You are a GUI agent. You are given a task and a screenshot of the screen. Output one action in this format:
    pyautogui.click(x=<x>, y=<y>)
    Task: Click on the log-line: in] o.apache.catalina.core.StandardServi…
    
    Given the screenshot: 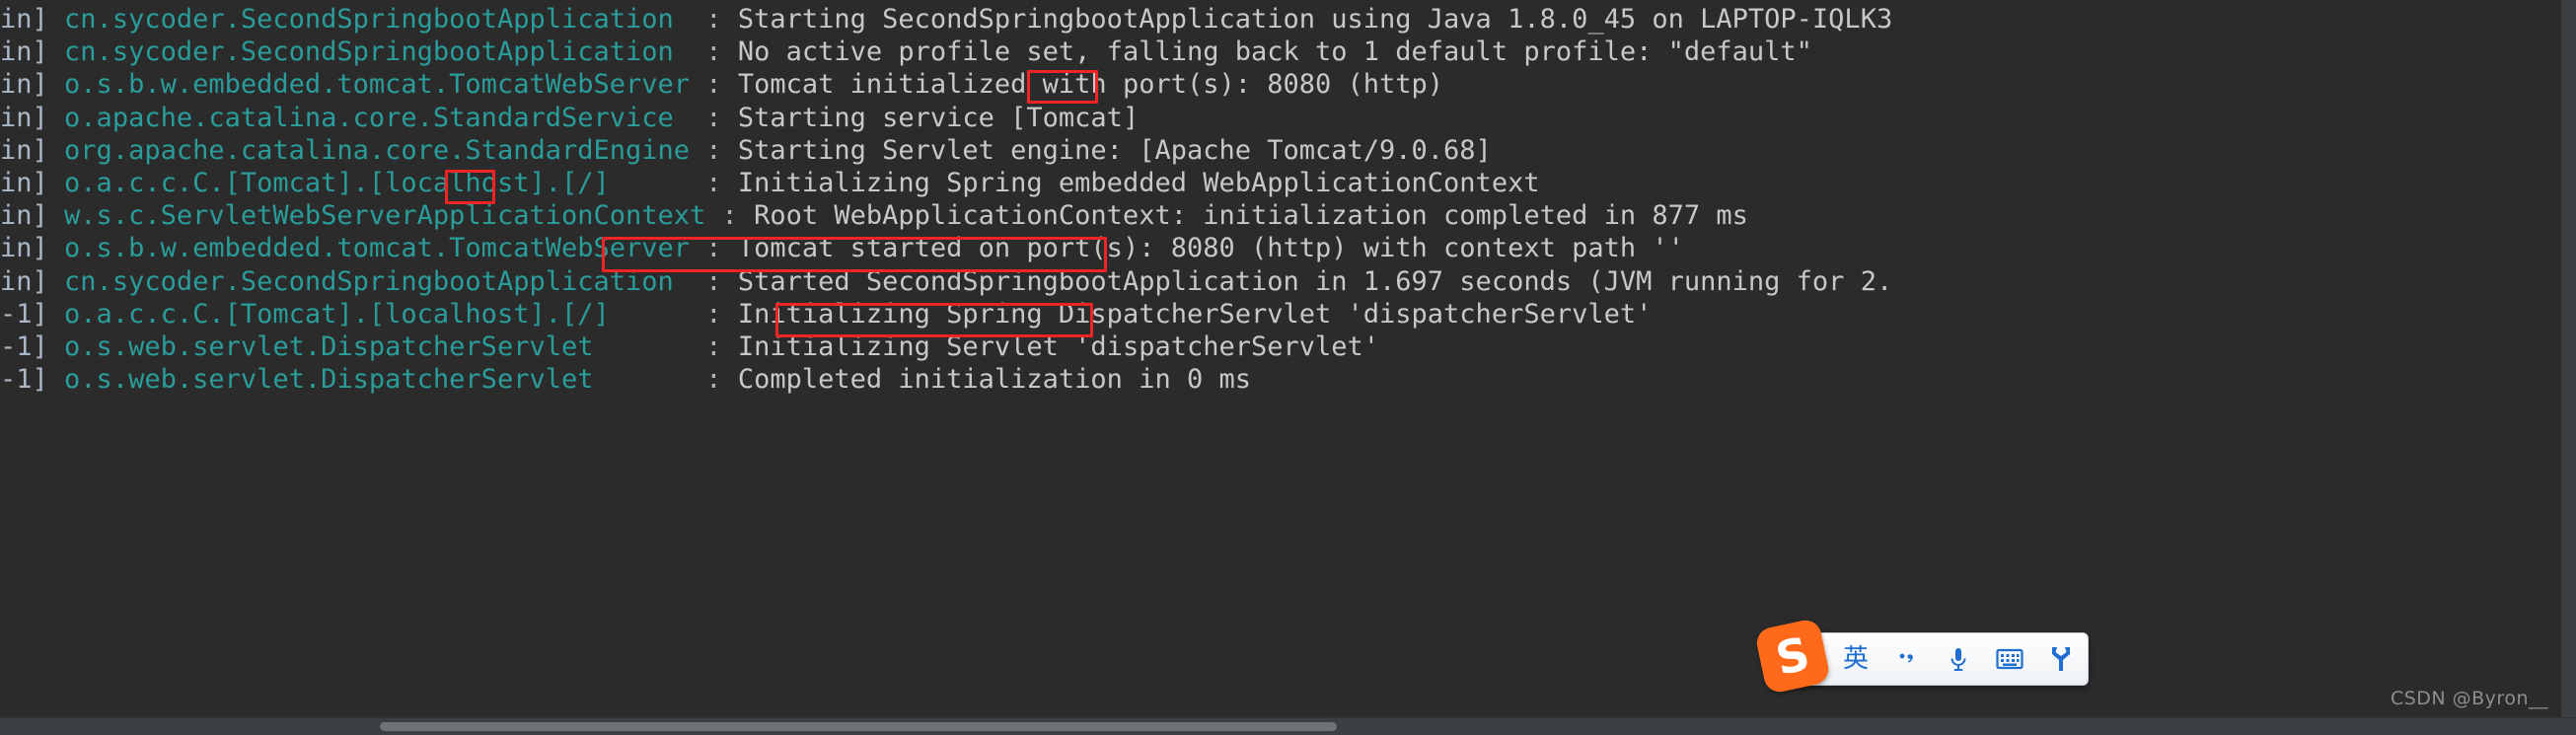 What is the action you would take?
    pyautogui.click(x=1288, y=118)
    